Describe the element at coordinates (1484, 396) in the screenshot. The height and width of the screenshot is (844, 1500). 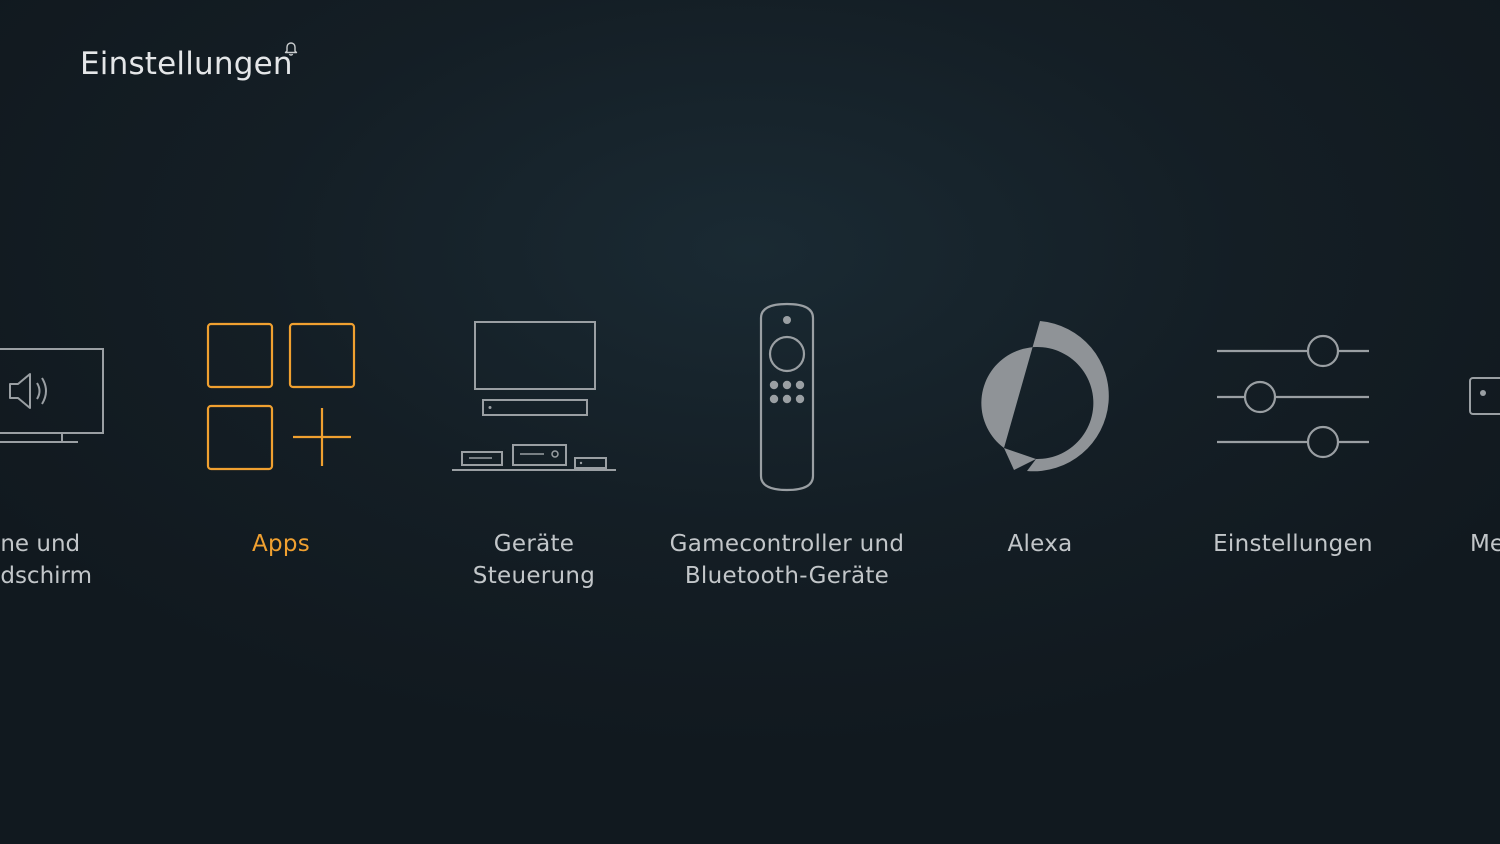
I see `device-icon` at that location.